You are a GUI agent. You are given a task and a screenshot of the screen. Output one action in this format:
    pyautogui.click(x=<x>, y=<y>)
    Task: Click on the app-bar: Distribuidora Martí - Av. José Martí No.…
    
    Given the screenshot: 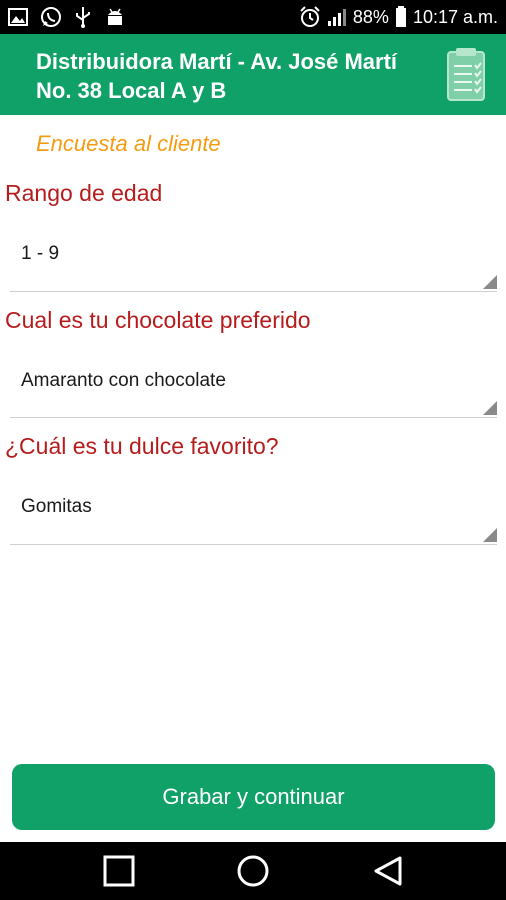 What is the action you would take?
    pyautogui.click(x=253, y=74)
    